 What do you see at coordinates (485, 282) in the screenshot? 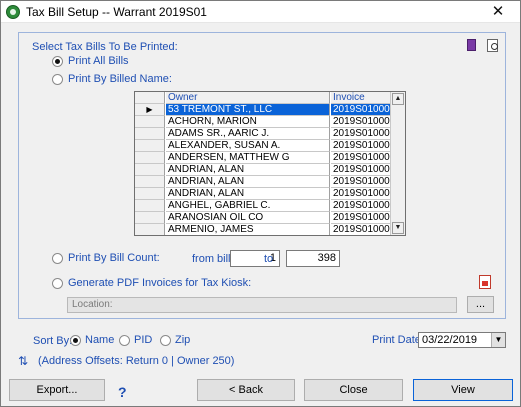
I see `pdf-icon` at bounding box center [485, 282].